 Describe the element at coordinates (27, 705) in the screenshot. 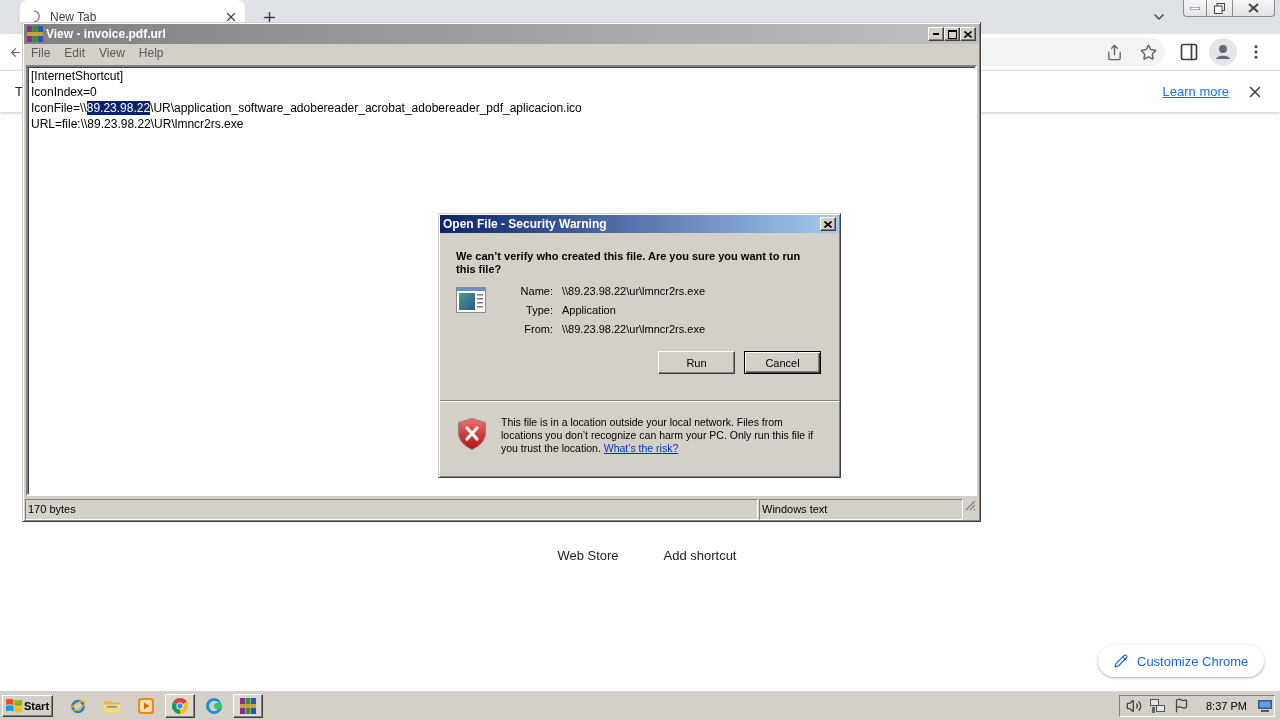

I see `start-button: Start` at that location.